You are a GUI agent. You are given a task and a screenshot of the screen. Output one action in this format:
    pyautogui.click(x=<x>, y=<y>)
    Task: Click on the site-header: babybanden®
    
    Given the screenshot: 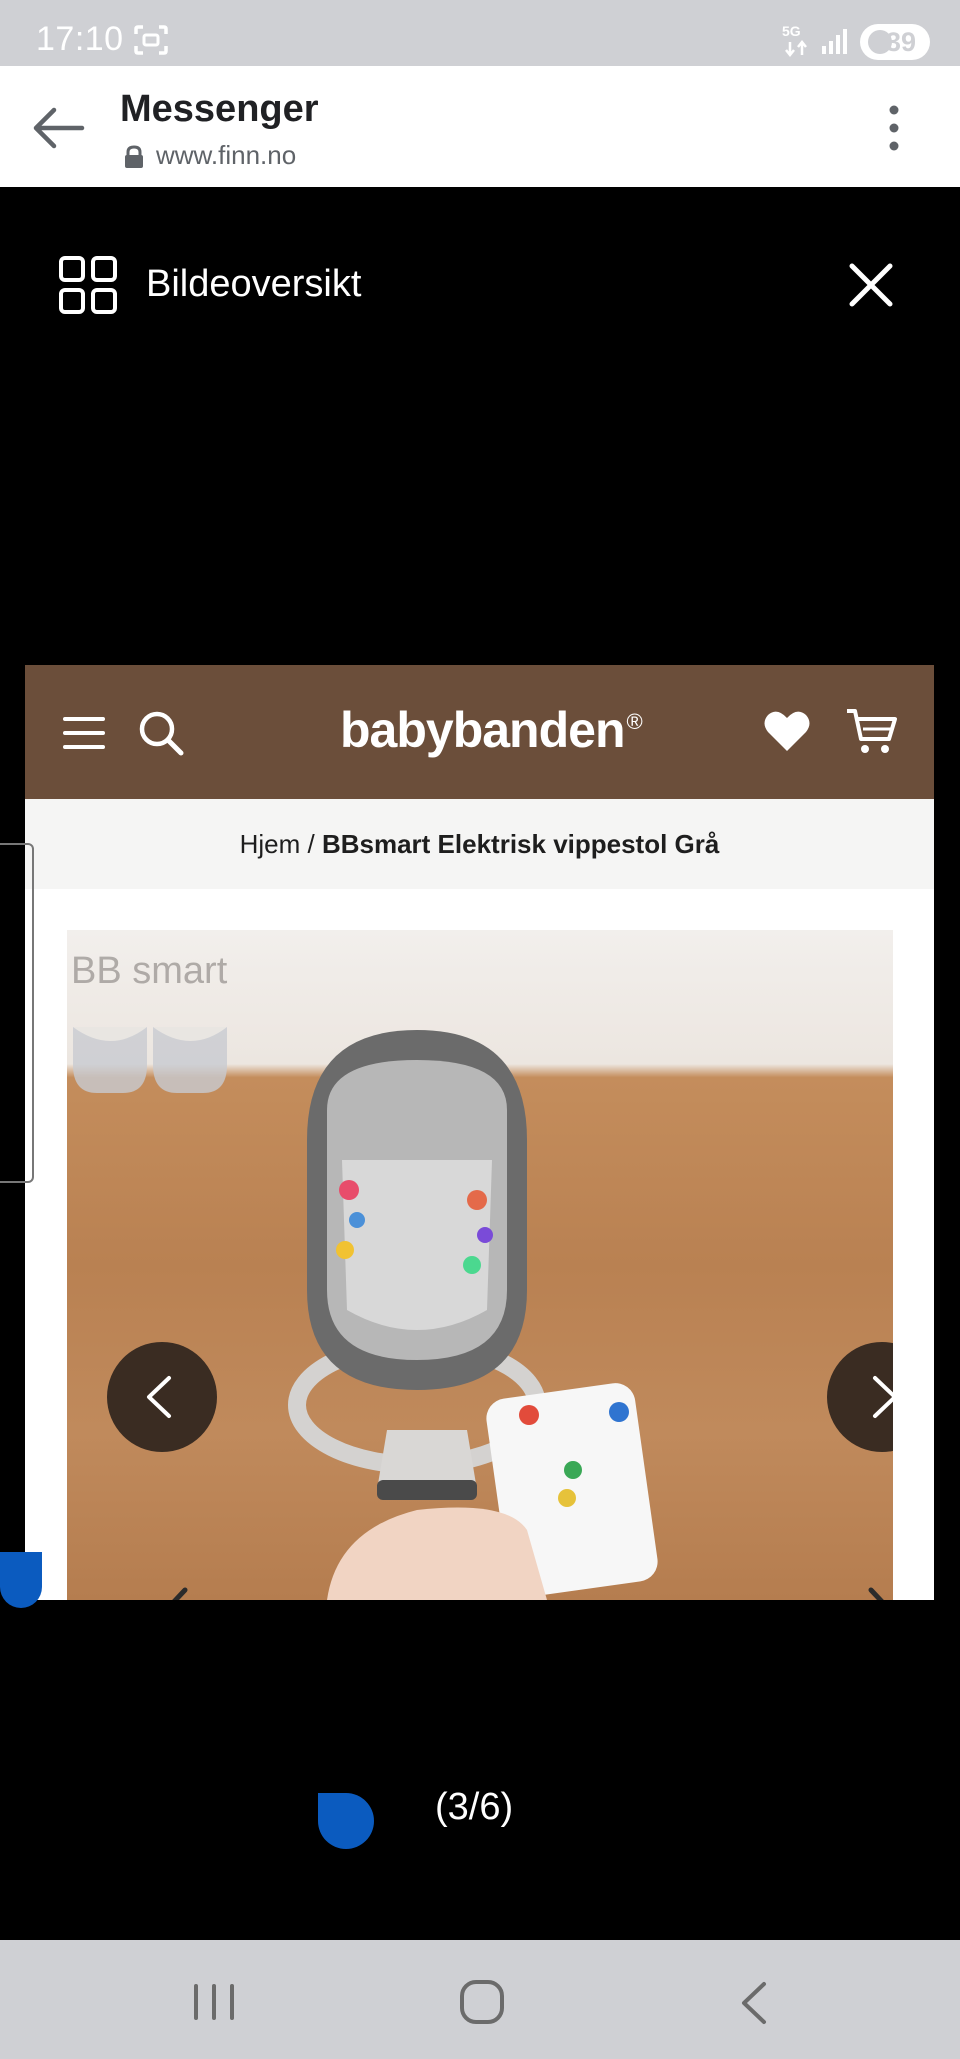 What is the action you would take?
    pyautogui.click(x=479, y=732)
    